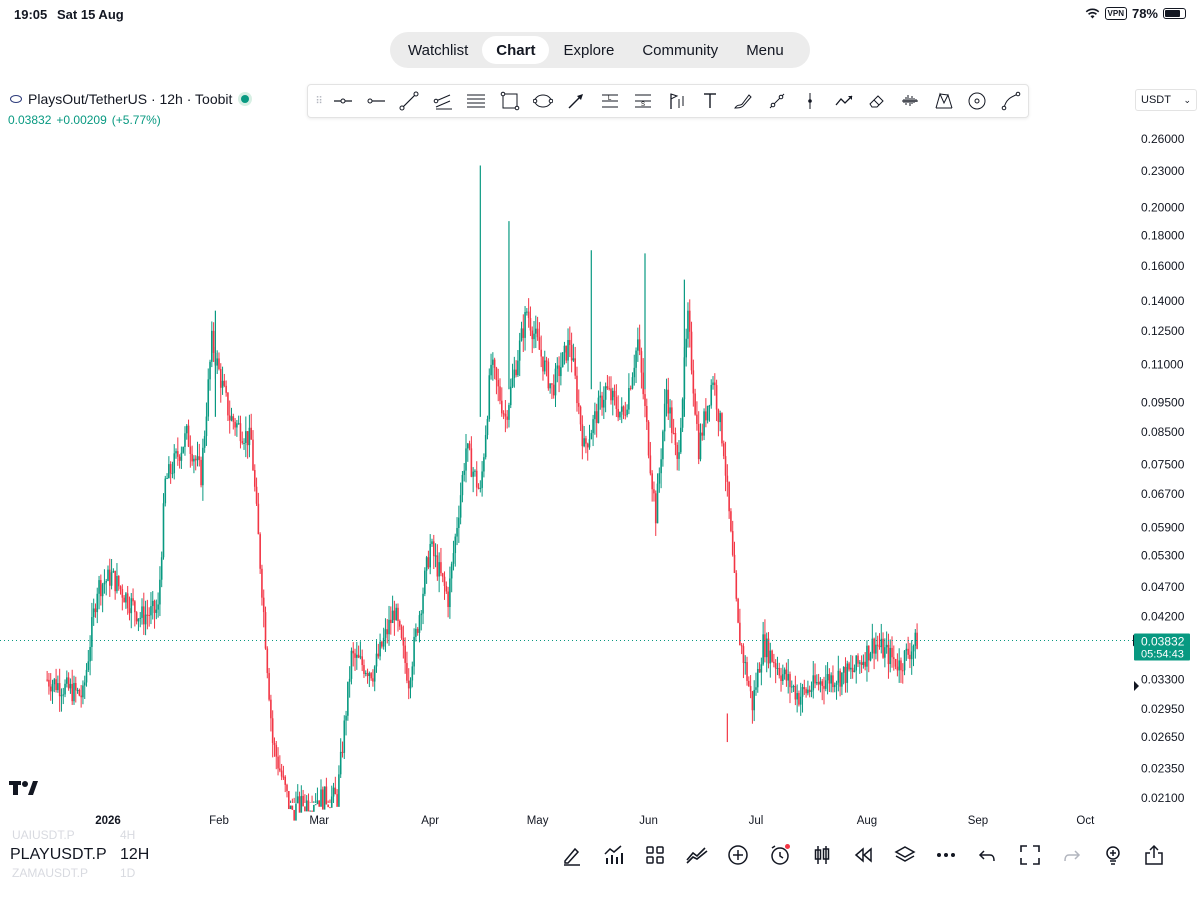 Image resolution: width=1200 pixels, height=900 pixels. I want to click on replay-icon, so click(863, 855).